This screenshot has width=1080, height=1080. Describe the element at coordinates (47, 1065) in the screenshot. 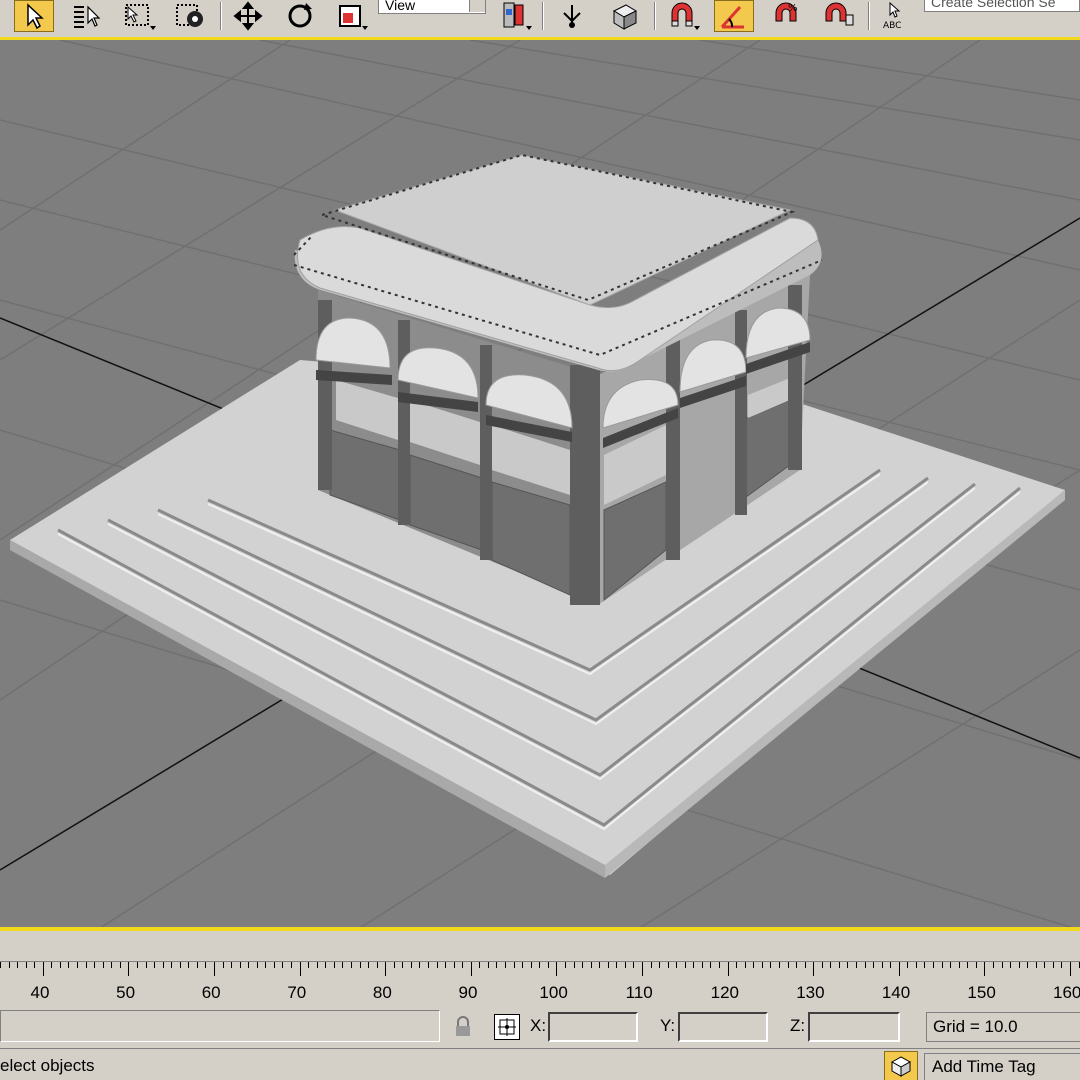

I see `prompt-message: elect objects` at that location.